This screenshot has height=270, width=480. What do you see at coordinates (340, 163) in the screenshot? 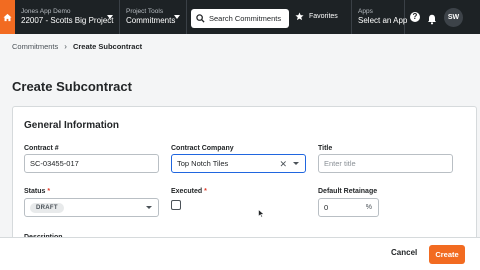
I see `title-placeholder: Enter title` at bounding box center [340, 163].